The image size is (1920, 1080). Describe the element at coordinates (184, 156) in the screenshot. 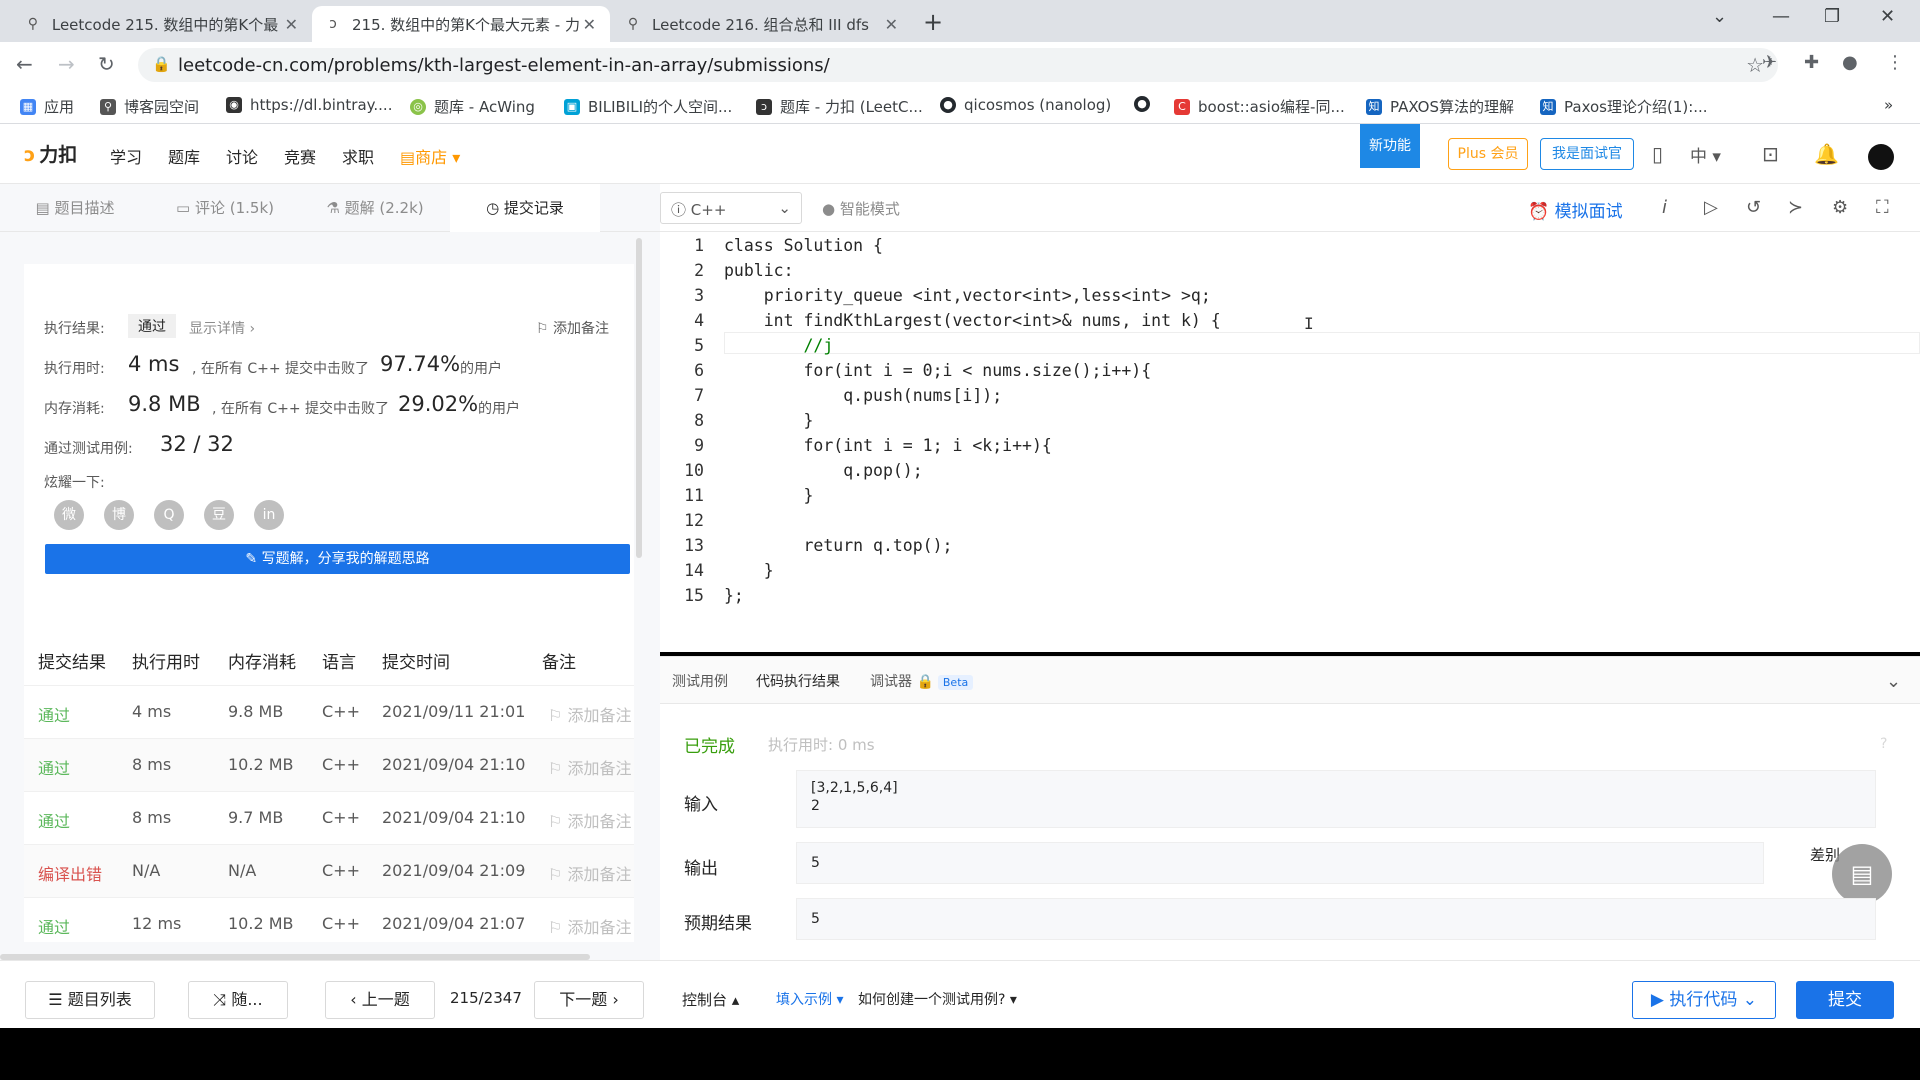

I see `nav-problems: 题库` at that location.